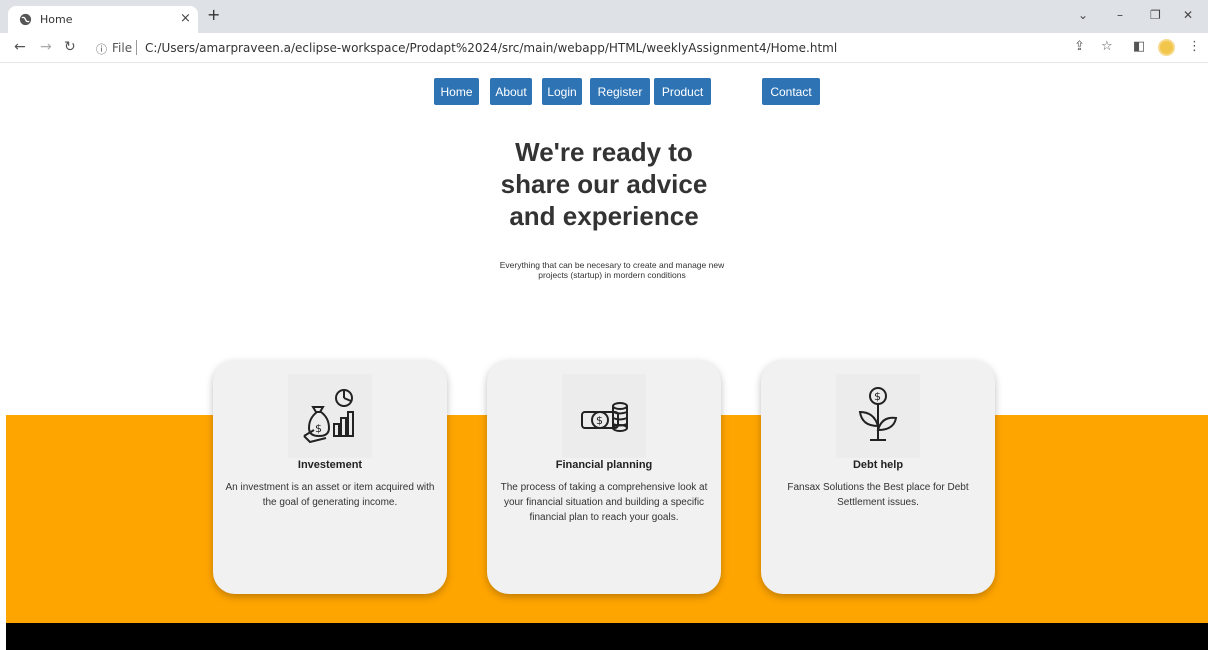  What do you see at coordinates (101, 49) in the screenshot?
I see `info-icon: ⓘ` at bounding box center [101, 49].